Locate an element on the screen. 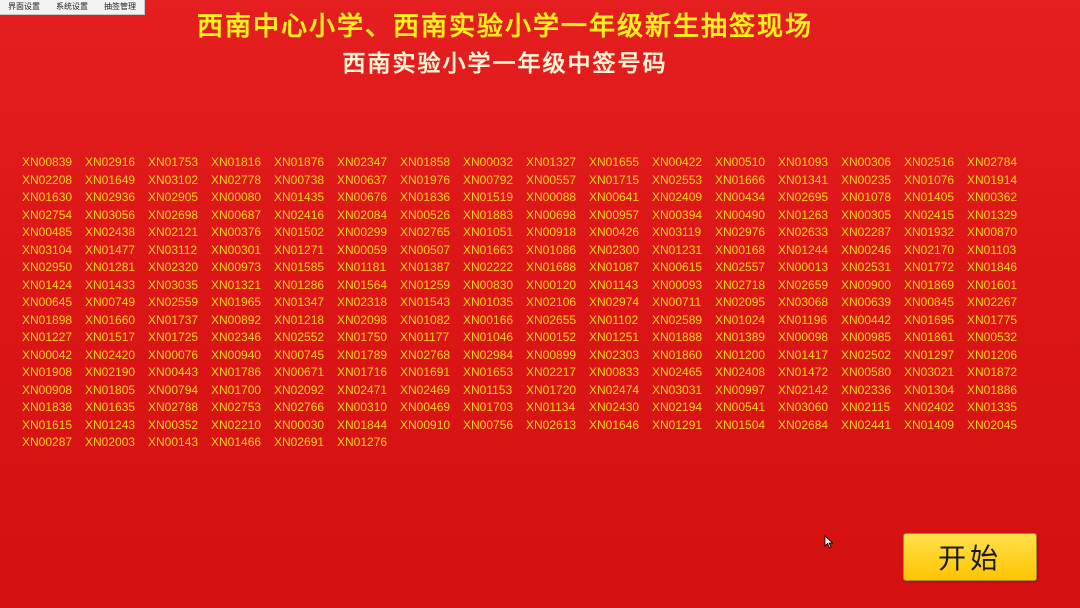 This screenshot has height=608, width=1080. winning-code: XN00469 is located at coordinates (425, 407).